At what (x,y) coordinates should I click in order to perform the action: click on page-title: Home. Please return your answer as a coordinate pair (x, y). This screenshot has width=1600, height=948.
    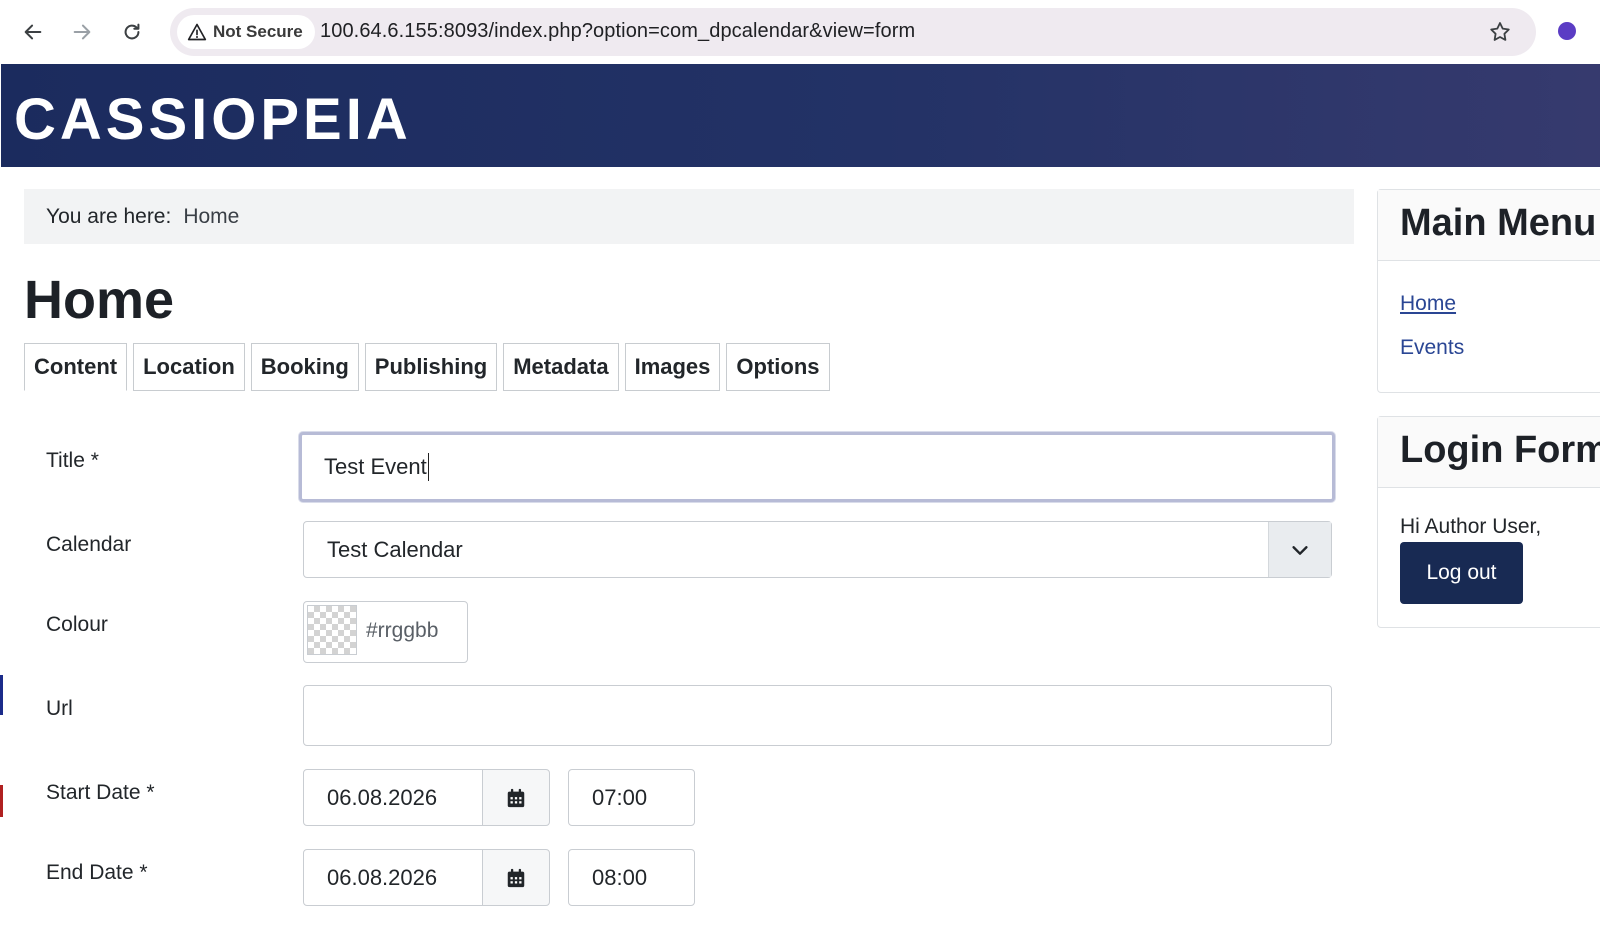
    Looking at the image, I should click on (99, 300).